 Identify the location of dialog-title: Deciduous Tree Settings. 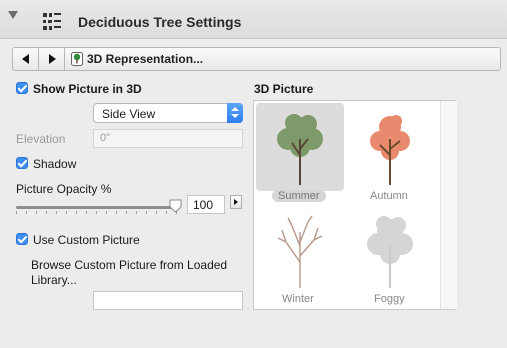
(160, 22).